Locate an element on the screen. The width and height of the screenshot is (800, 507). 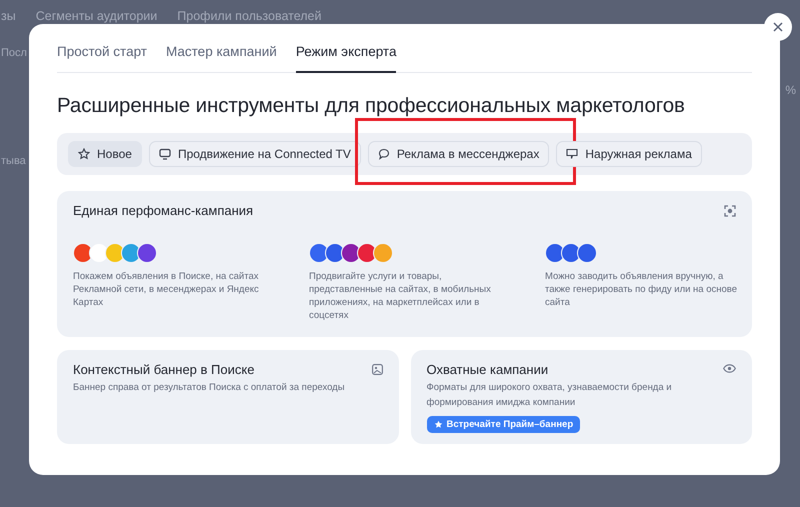
tab: Мастер кампаний is located at coordinates (221, 48).